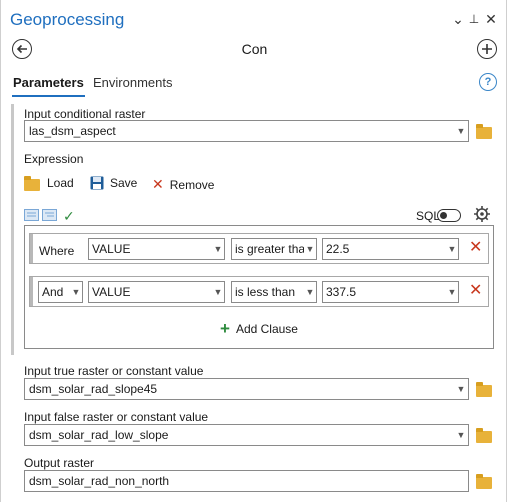 This screenshot has height=502, width=507. I want to click on true-raster-label: Input true raster or constant value, so click(114, 371).